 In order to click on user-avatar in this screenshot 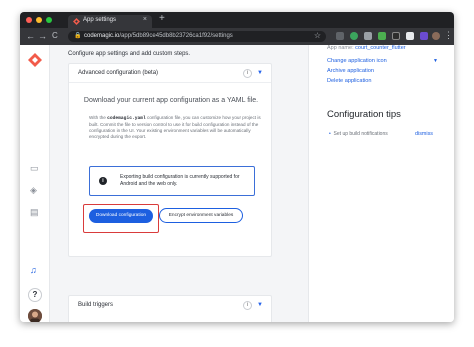, I will do `click(35, 315)`.